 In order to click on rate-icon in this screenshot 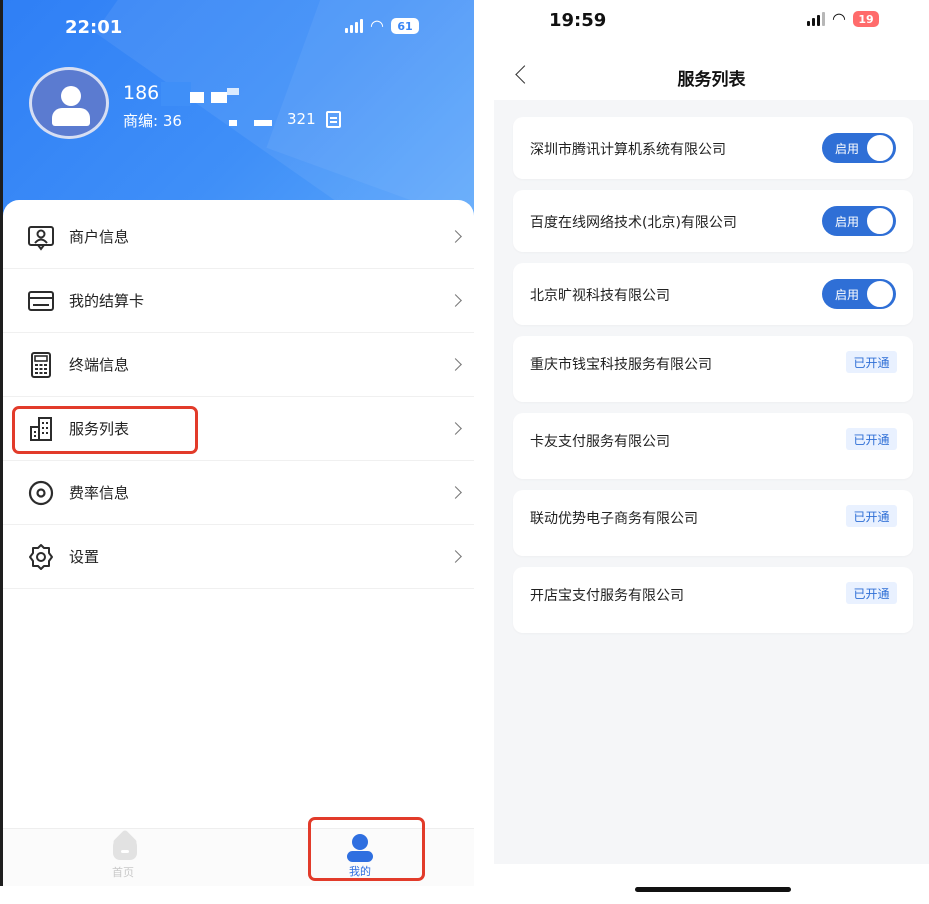, I will do `click(41, 492)`.